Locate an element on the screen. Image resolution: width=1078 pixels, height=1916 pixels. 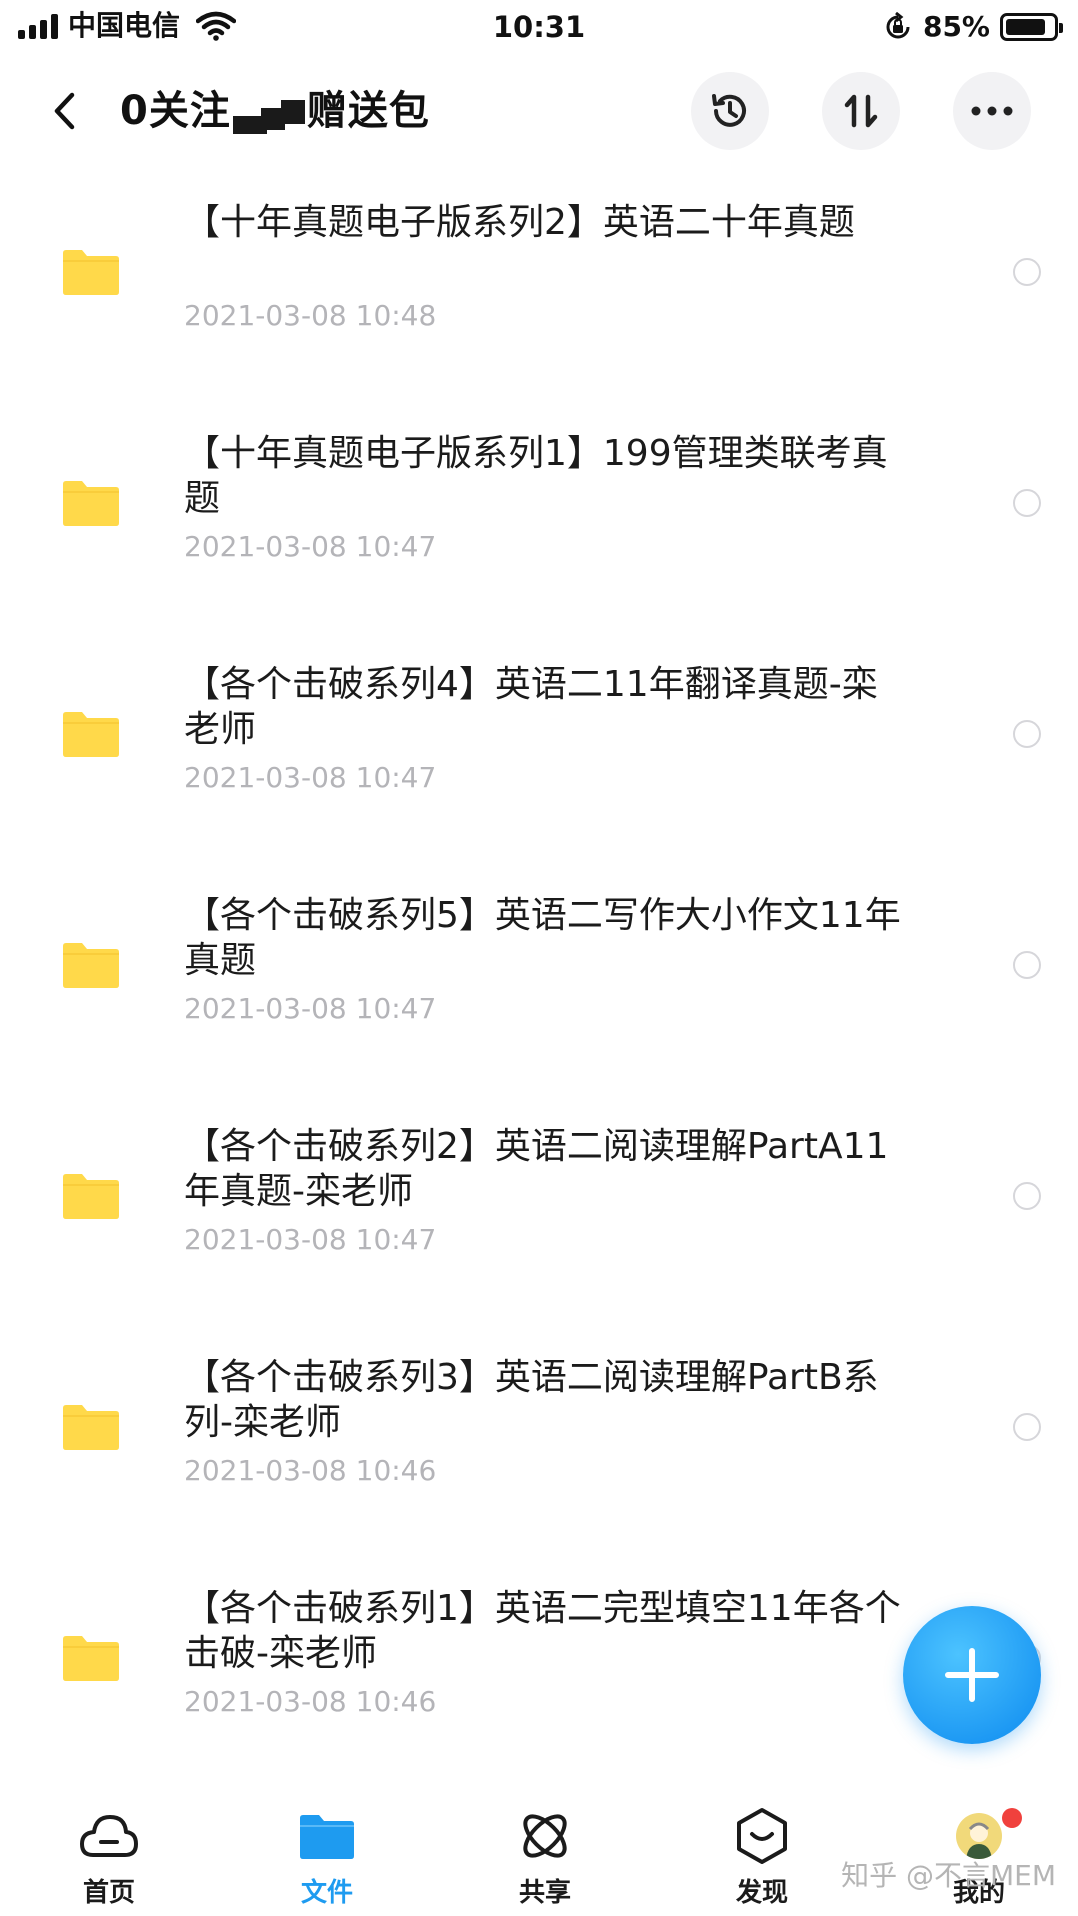
avatar-icon is located at coordinates (979, 1836).